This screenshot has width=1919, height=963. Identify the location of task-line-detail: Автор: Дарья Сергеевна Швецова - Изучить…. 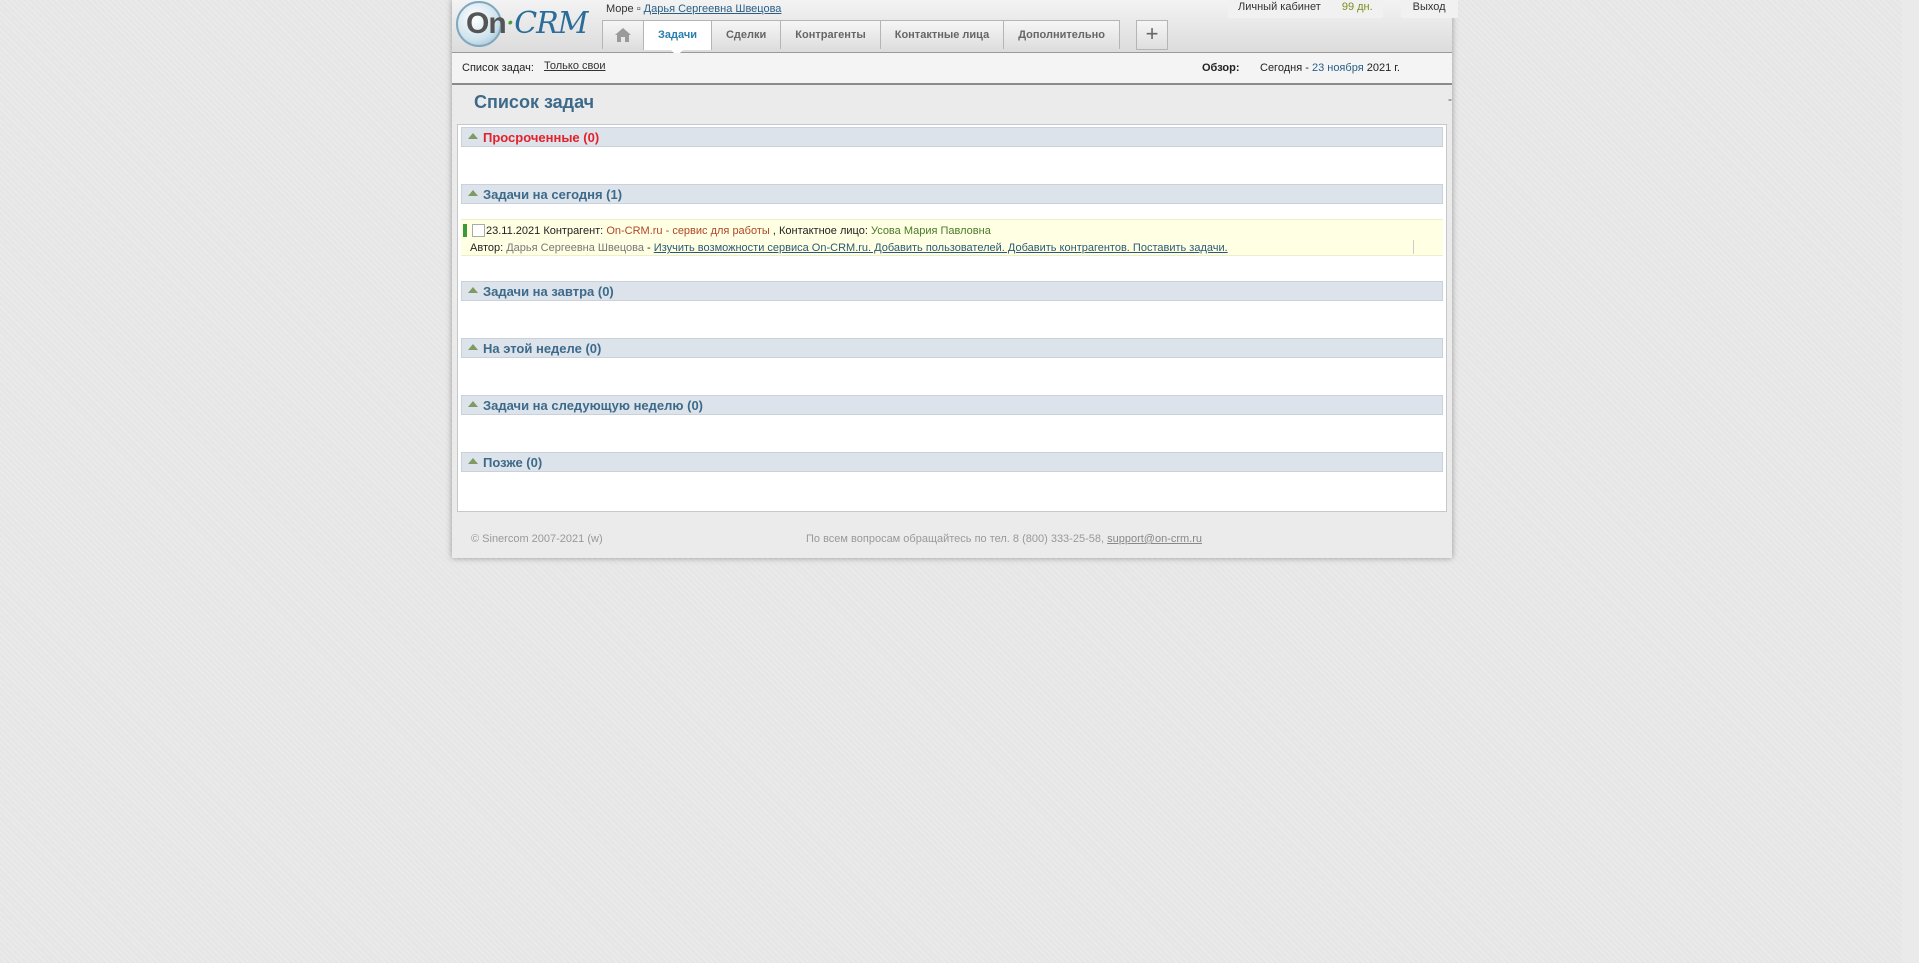
(849, 248).